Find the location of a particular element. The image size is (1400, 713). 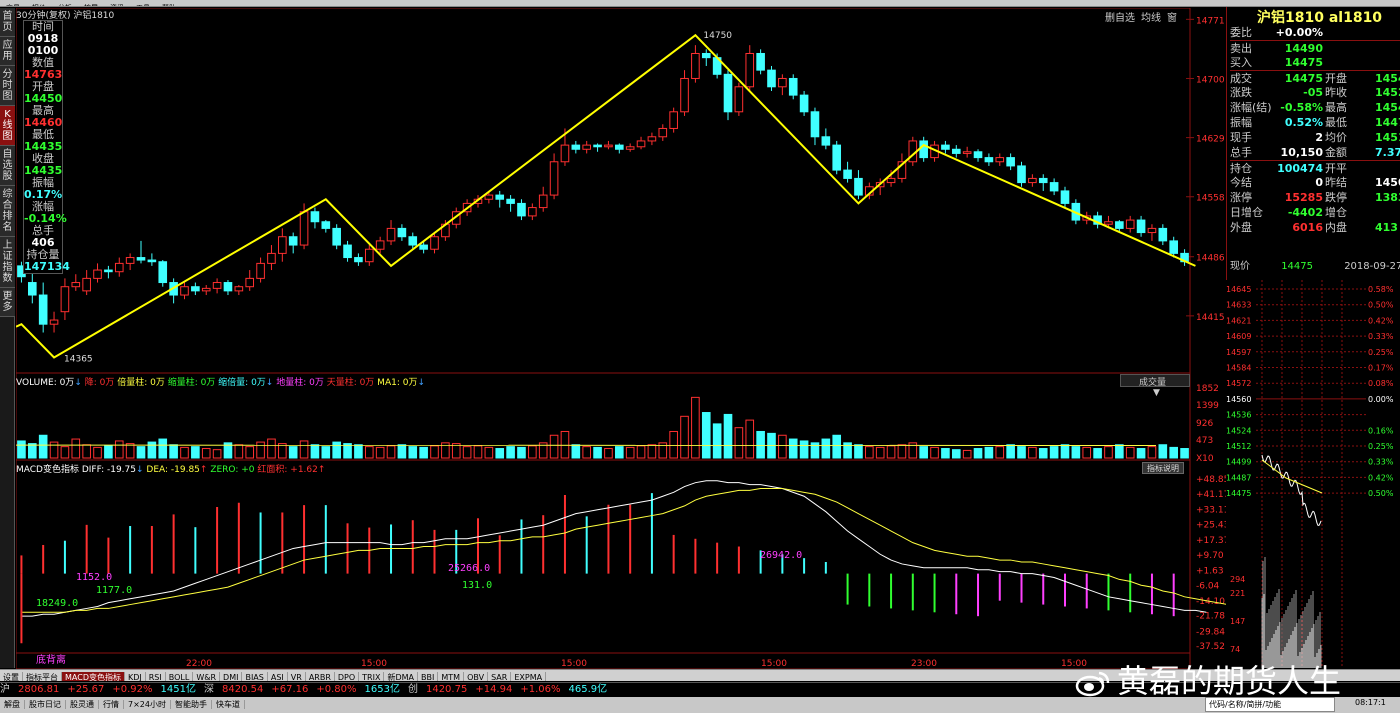

left-tab: 首页 is located at coordinates (7, 22).